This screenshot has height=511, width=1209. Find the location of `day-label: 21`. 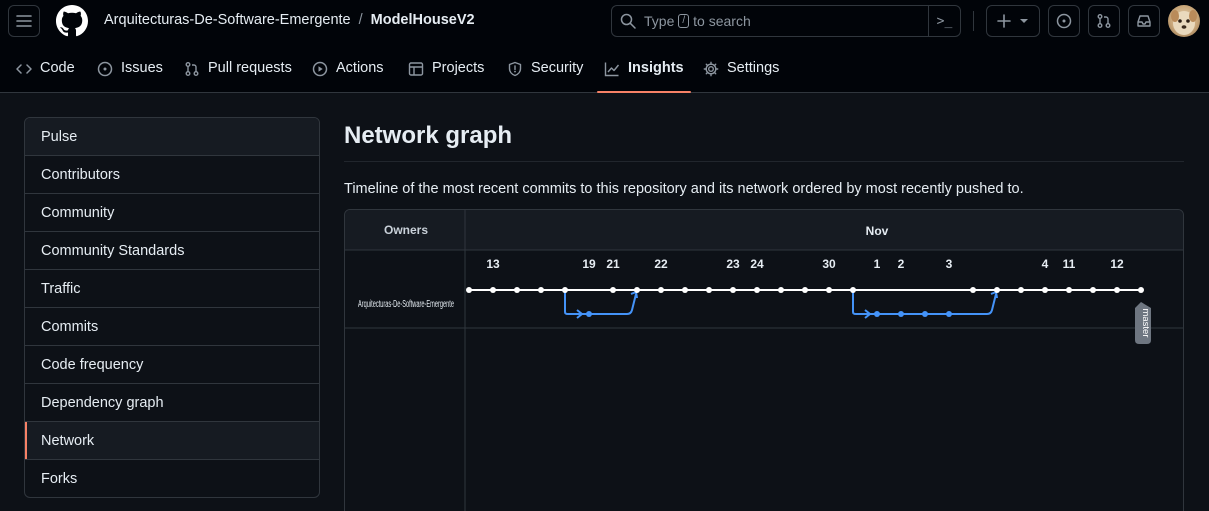

day-label: 21 is located at coordinates (613, 264).